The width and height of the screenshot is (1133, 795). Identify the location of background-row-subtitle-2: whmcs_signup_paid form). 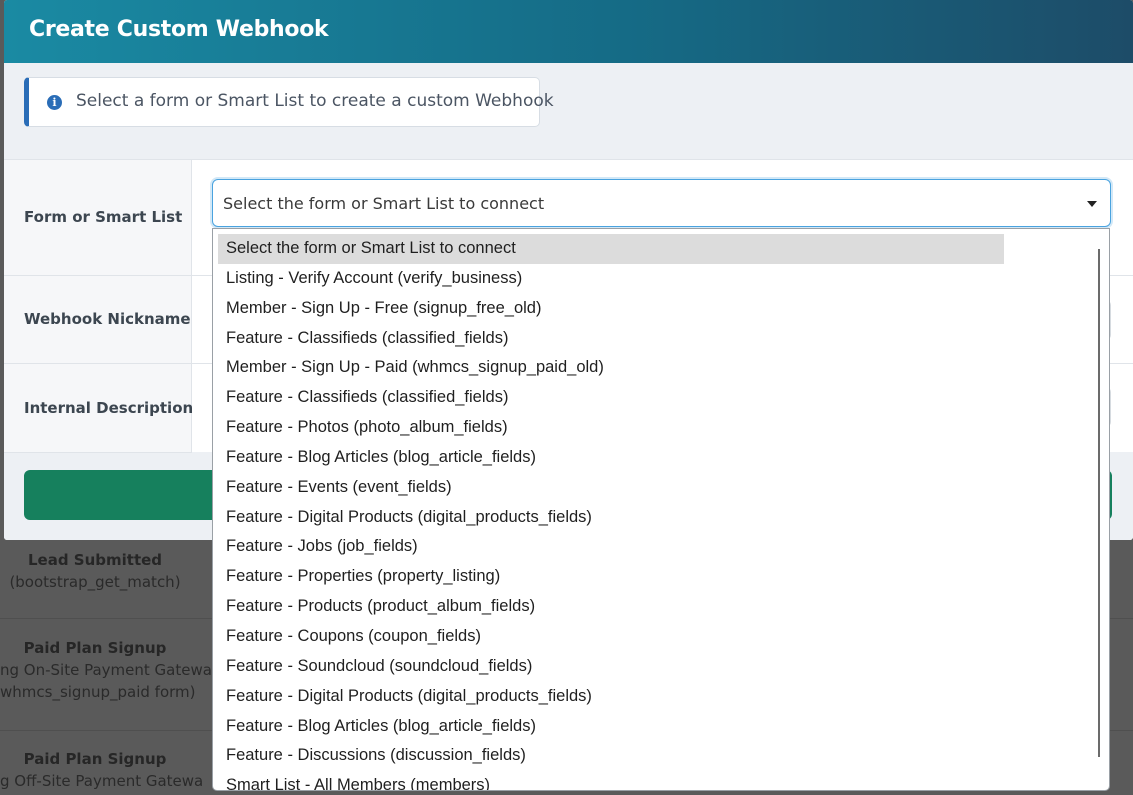
(98, 692).